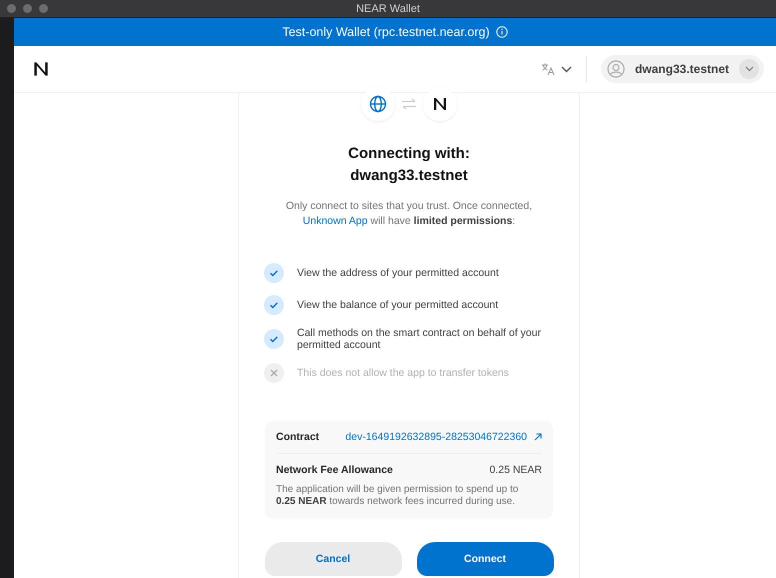 Image resolution: width=776 pixels, height=578 pixels. I want to click on external-link-icon, so click(538, 437).